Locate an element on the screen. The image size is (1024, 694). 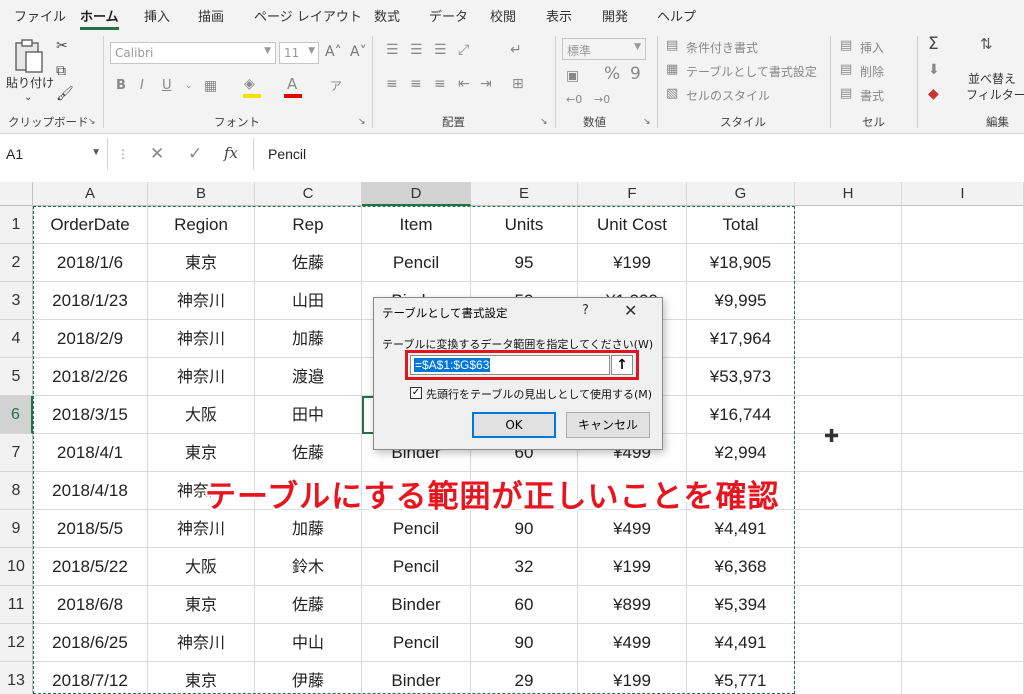
align-bottom-icon: ☰ is located at coordinates (440, 50).